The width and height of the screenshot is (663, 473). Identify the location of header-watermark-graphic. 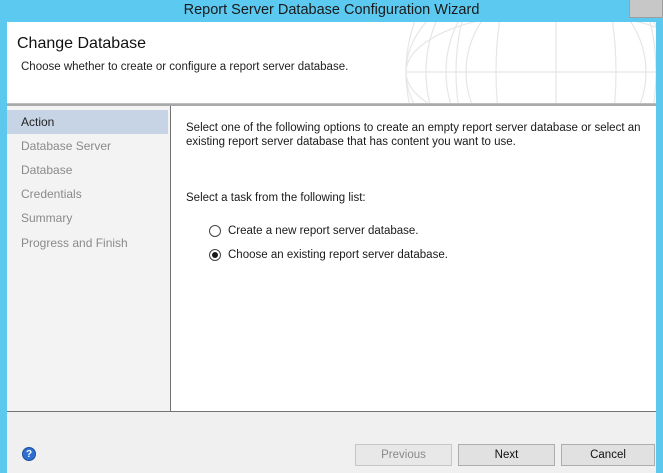
(530, 62).